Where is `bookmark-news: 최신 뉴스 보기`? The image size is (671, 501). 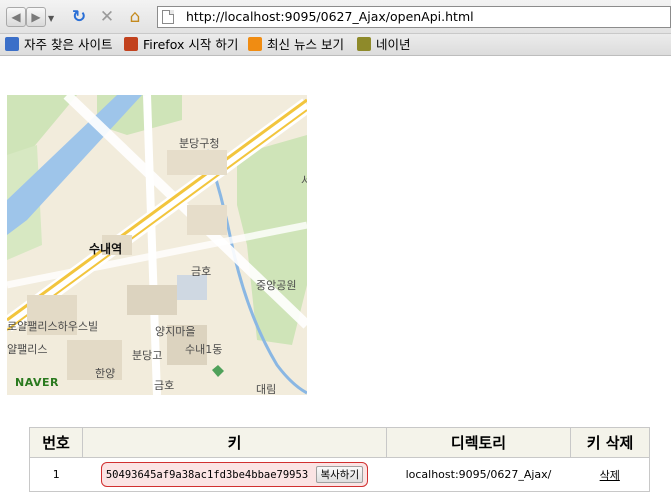 bookmark-news: 최신 뉴스 보기 is located at coordinates (296, 45).